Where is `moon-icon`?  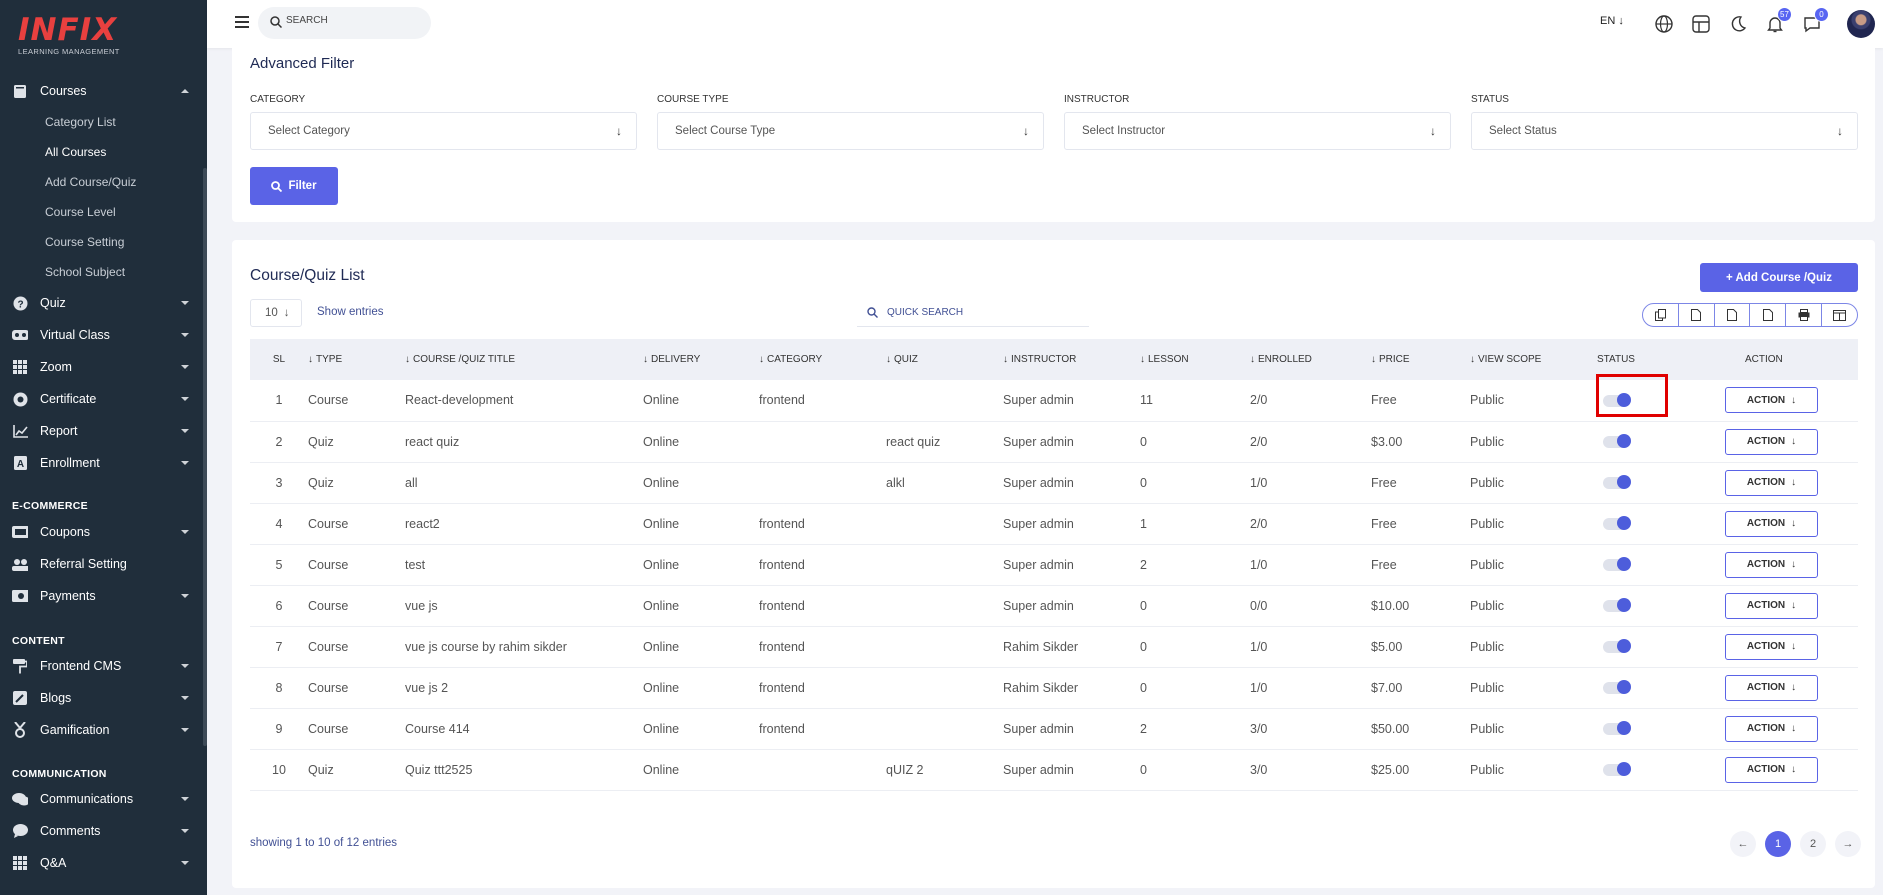
moon-icon is located at coordinates (1738, 24).